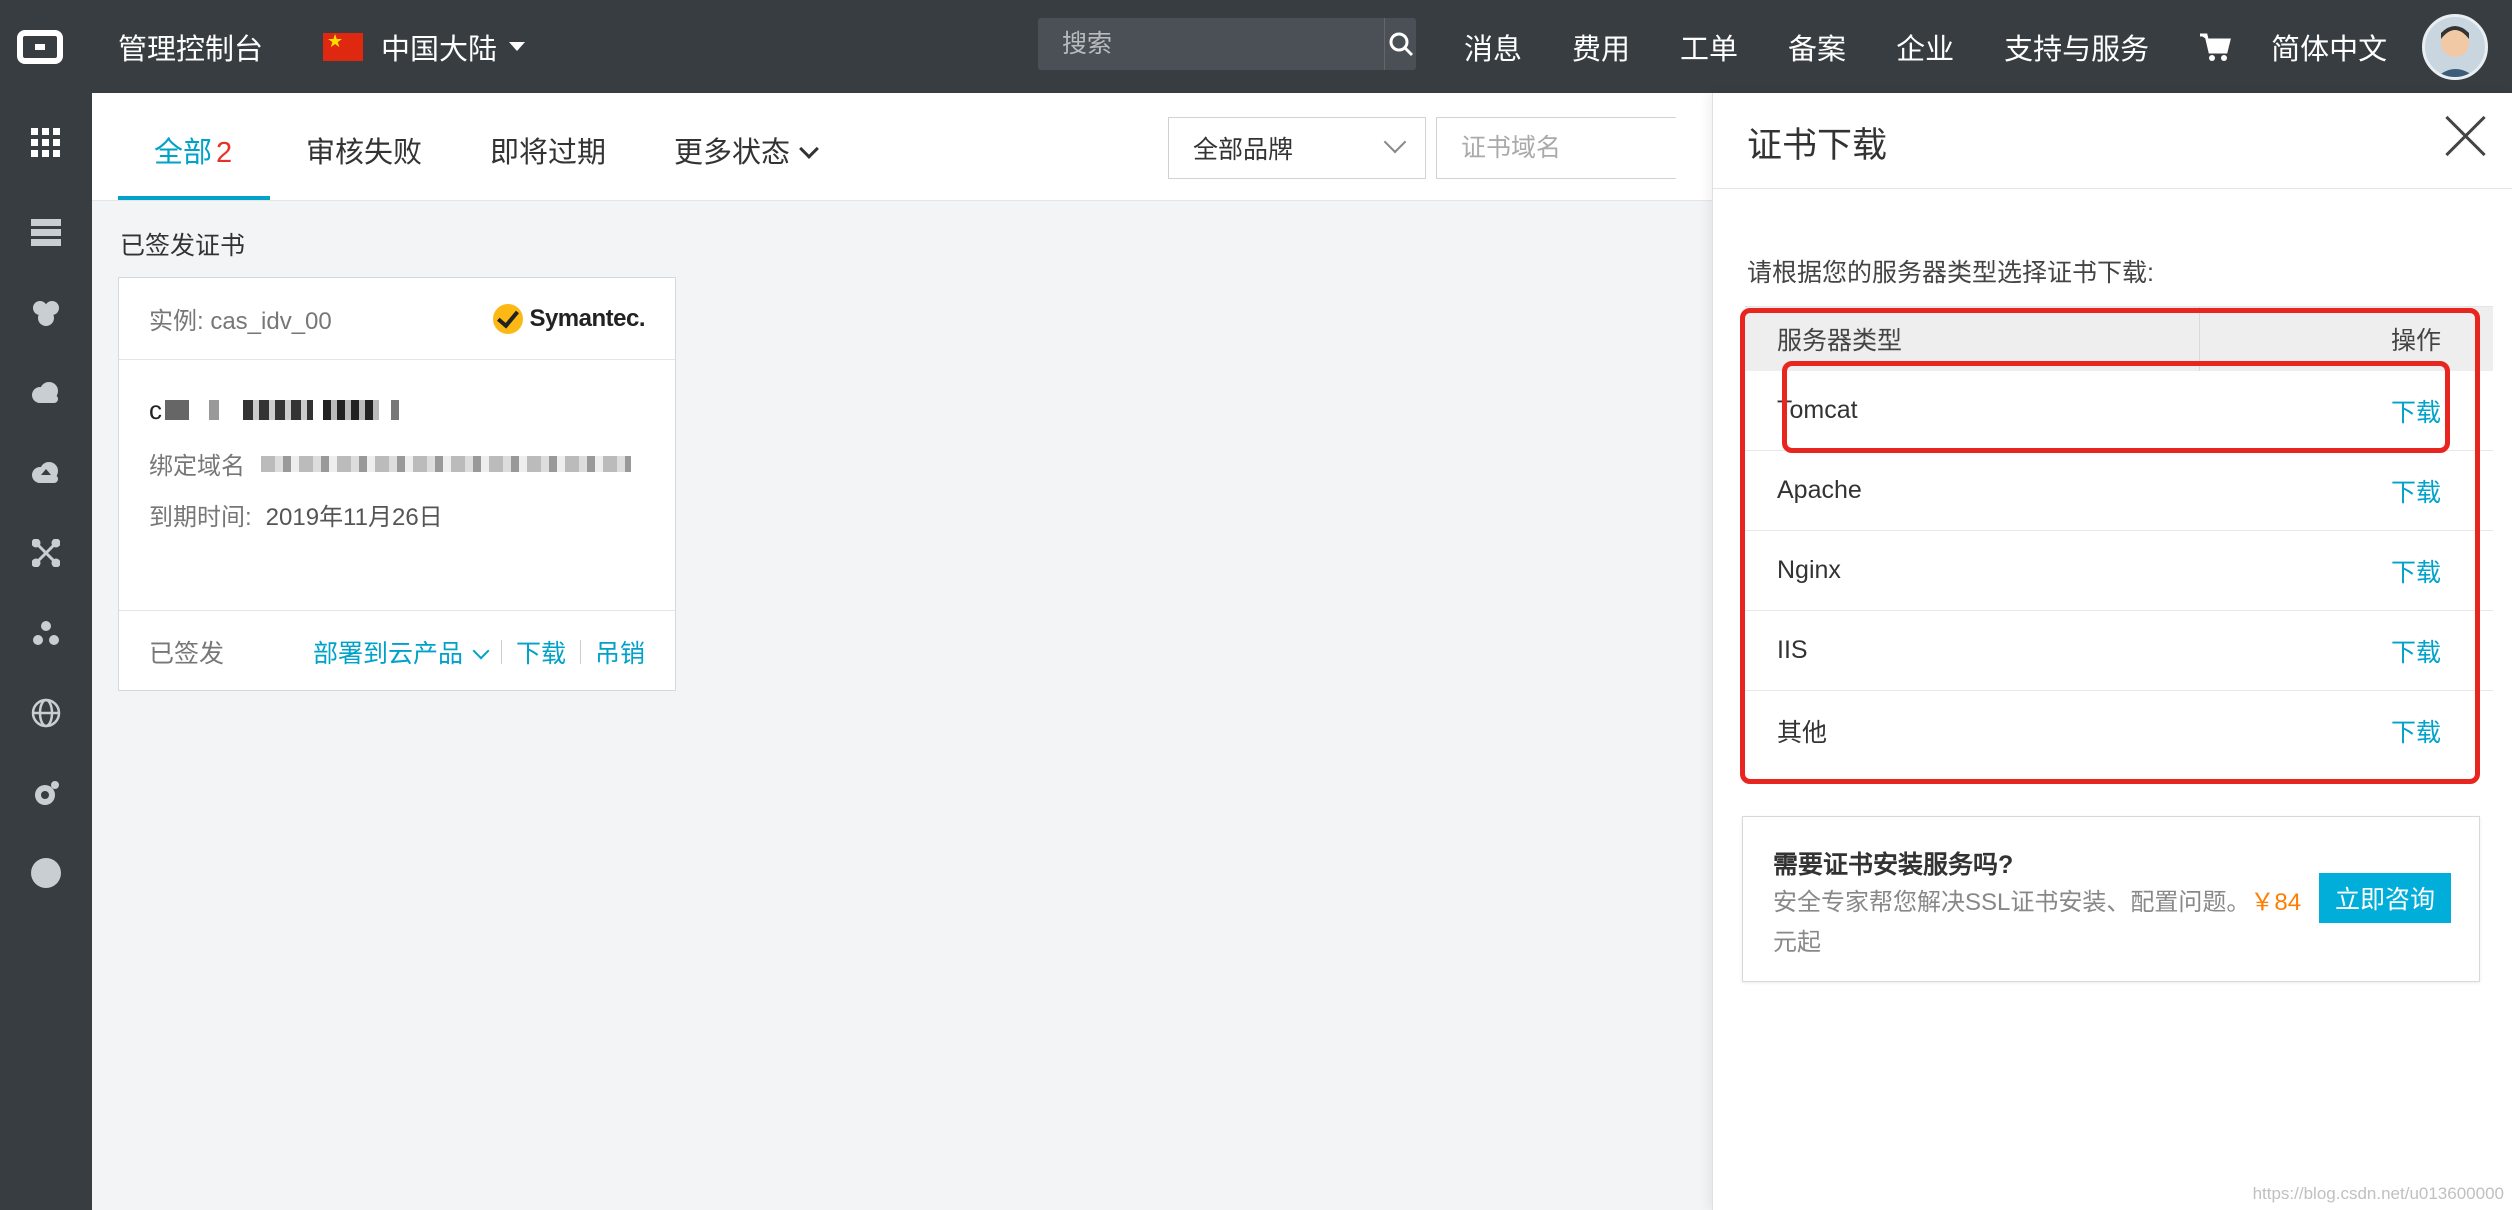 This screenshot has height=1210, width=2512. What do you see at coordinates (194, 198) in the screenshot?
I see `active-tab-indicator` at bounding box center [194, 198].